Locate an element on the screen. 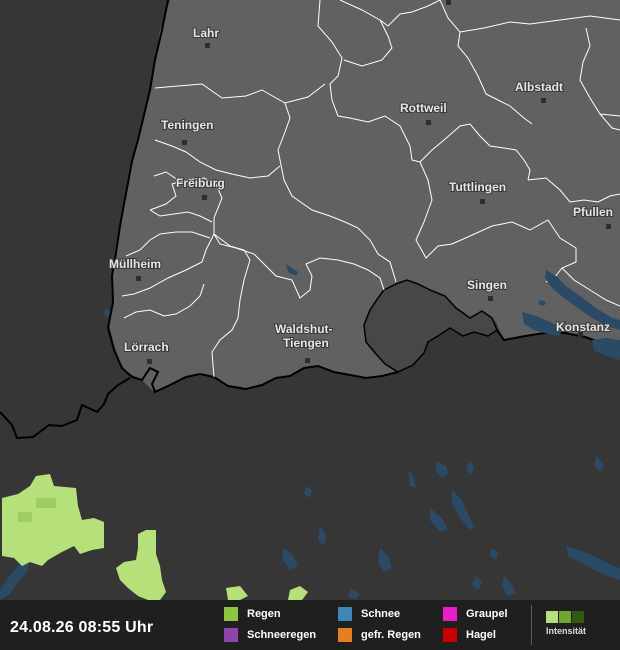 This screenshot has width=620, height=650. city-label-freiburg: Freiburg is located at coordinates (200, 183).